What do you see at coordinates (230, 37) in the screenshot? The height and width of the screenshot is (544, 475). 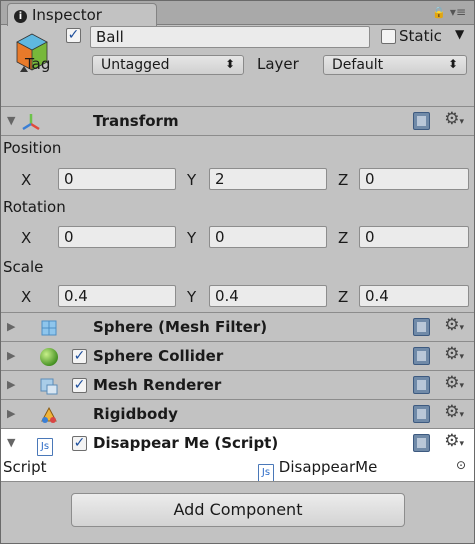 I see `object-name-input: Ball` at bounding box center [230, 37].